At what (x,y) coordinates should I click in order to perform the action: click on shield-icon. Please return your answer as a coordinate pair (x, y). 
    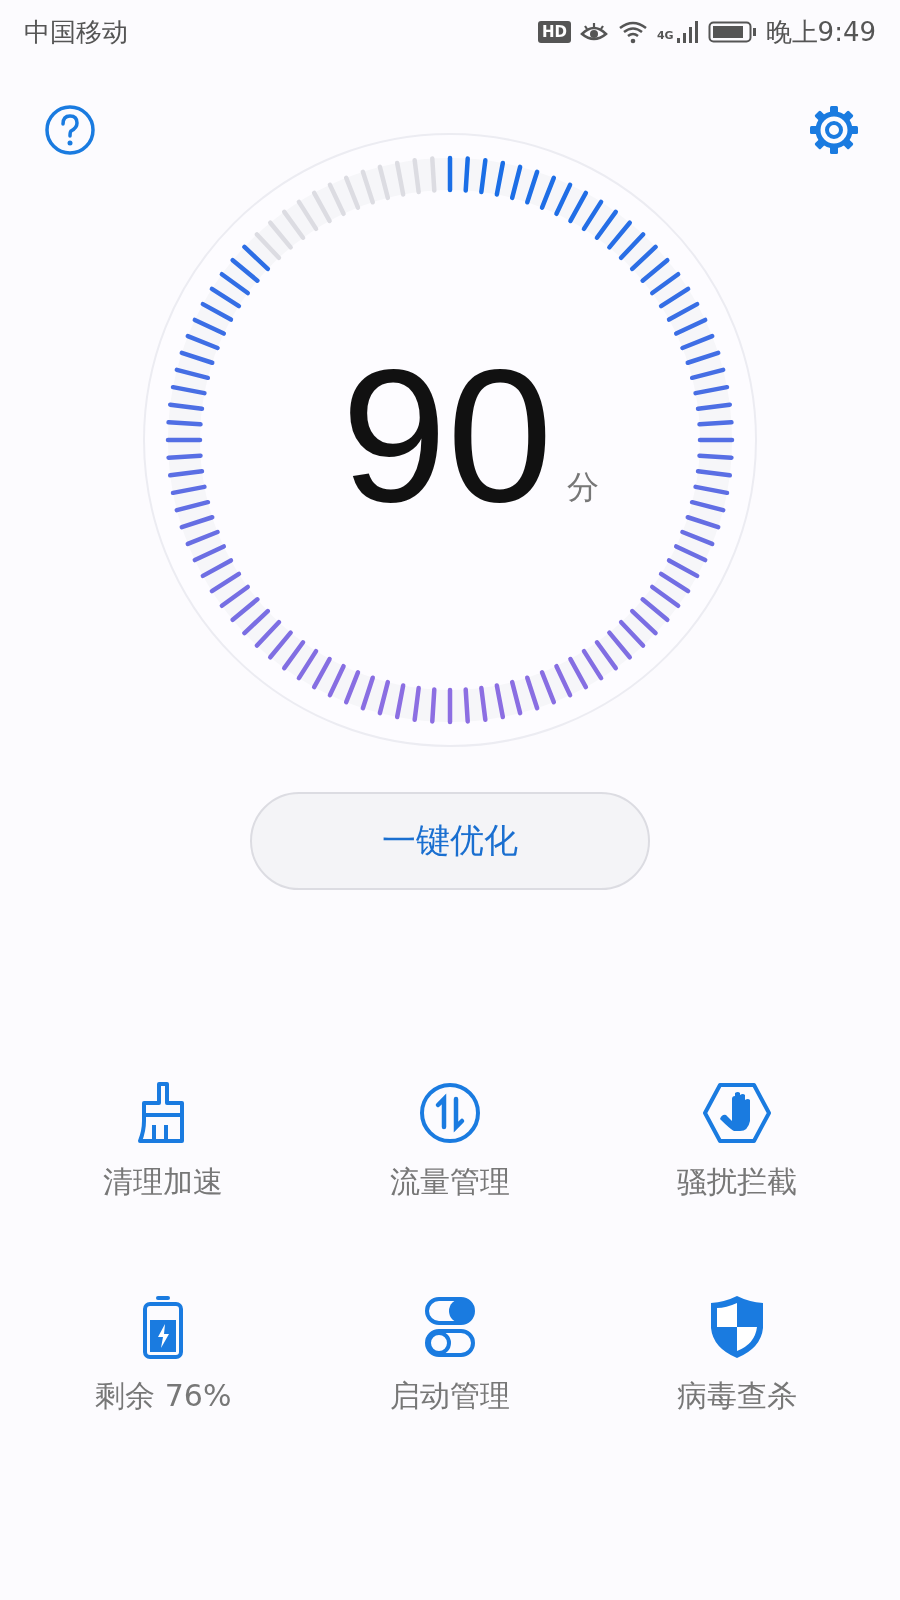
    Looking at the image, I should click on (736, 1327).